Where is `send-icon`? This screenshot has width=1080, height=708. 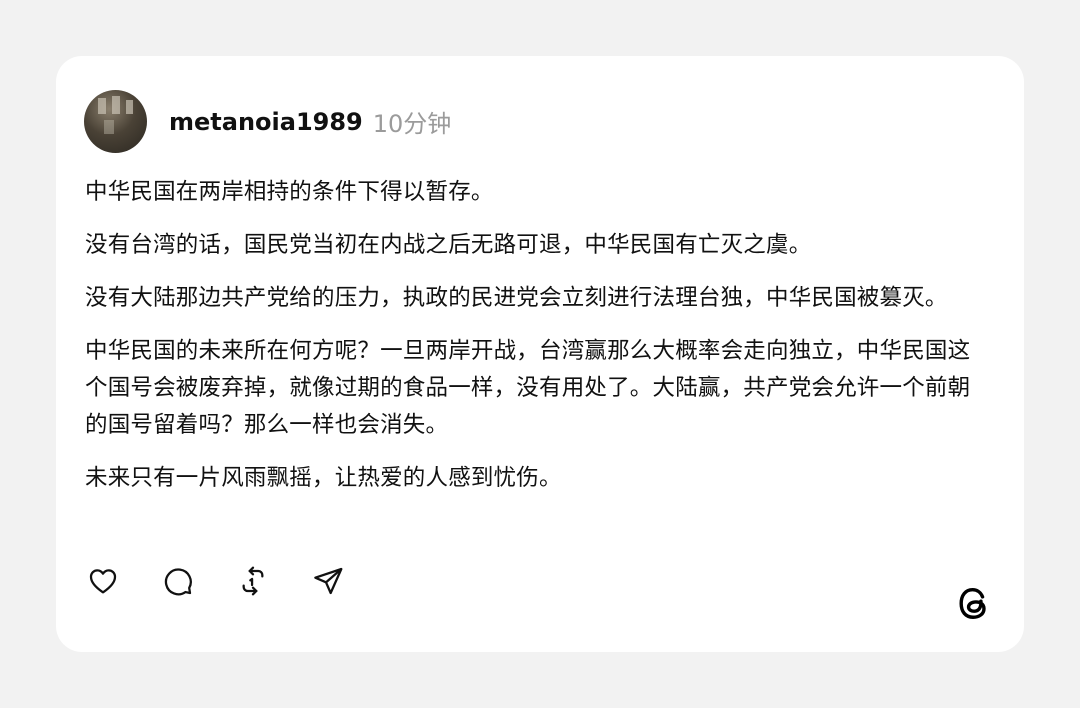 send-icon is located at coordinates (328, 581).